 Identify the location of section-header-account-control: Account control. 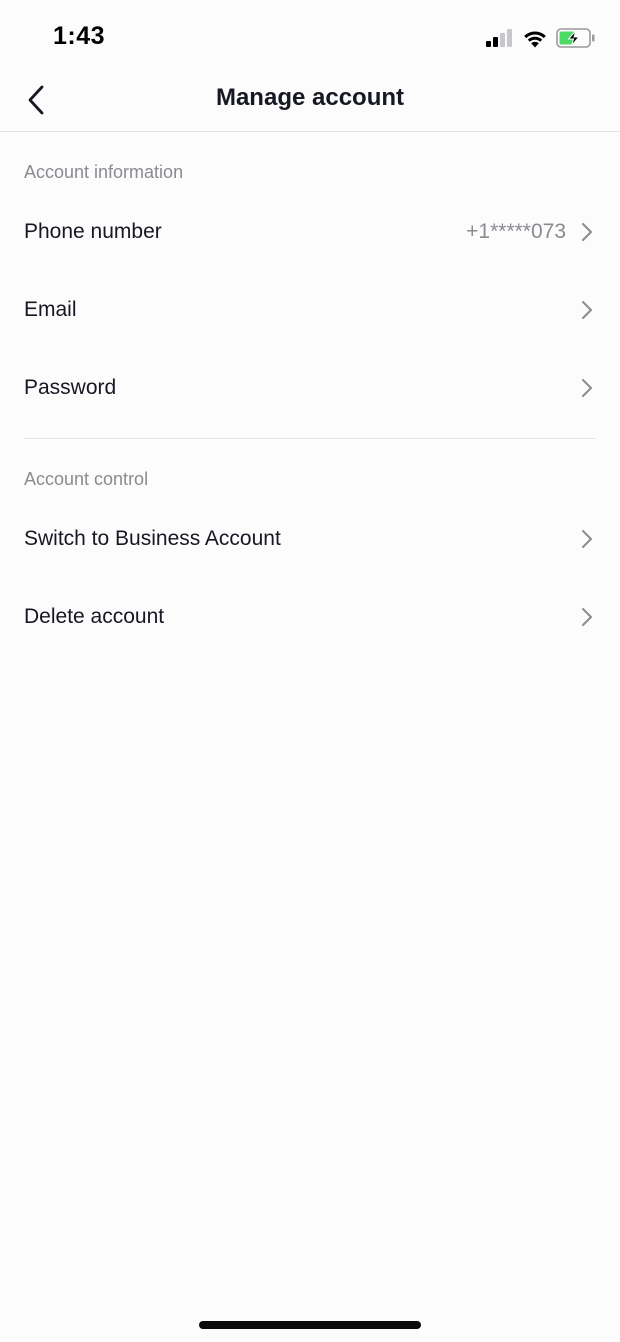
(86, 479).